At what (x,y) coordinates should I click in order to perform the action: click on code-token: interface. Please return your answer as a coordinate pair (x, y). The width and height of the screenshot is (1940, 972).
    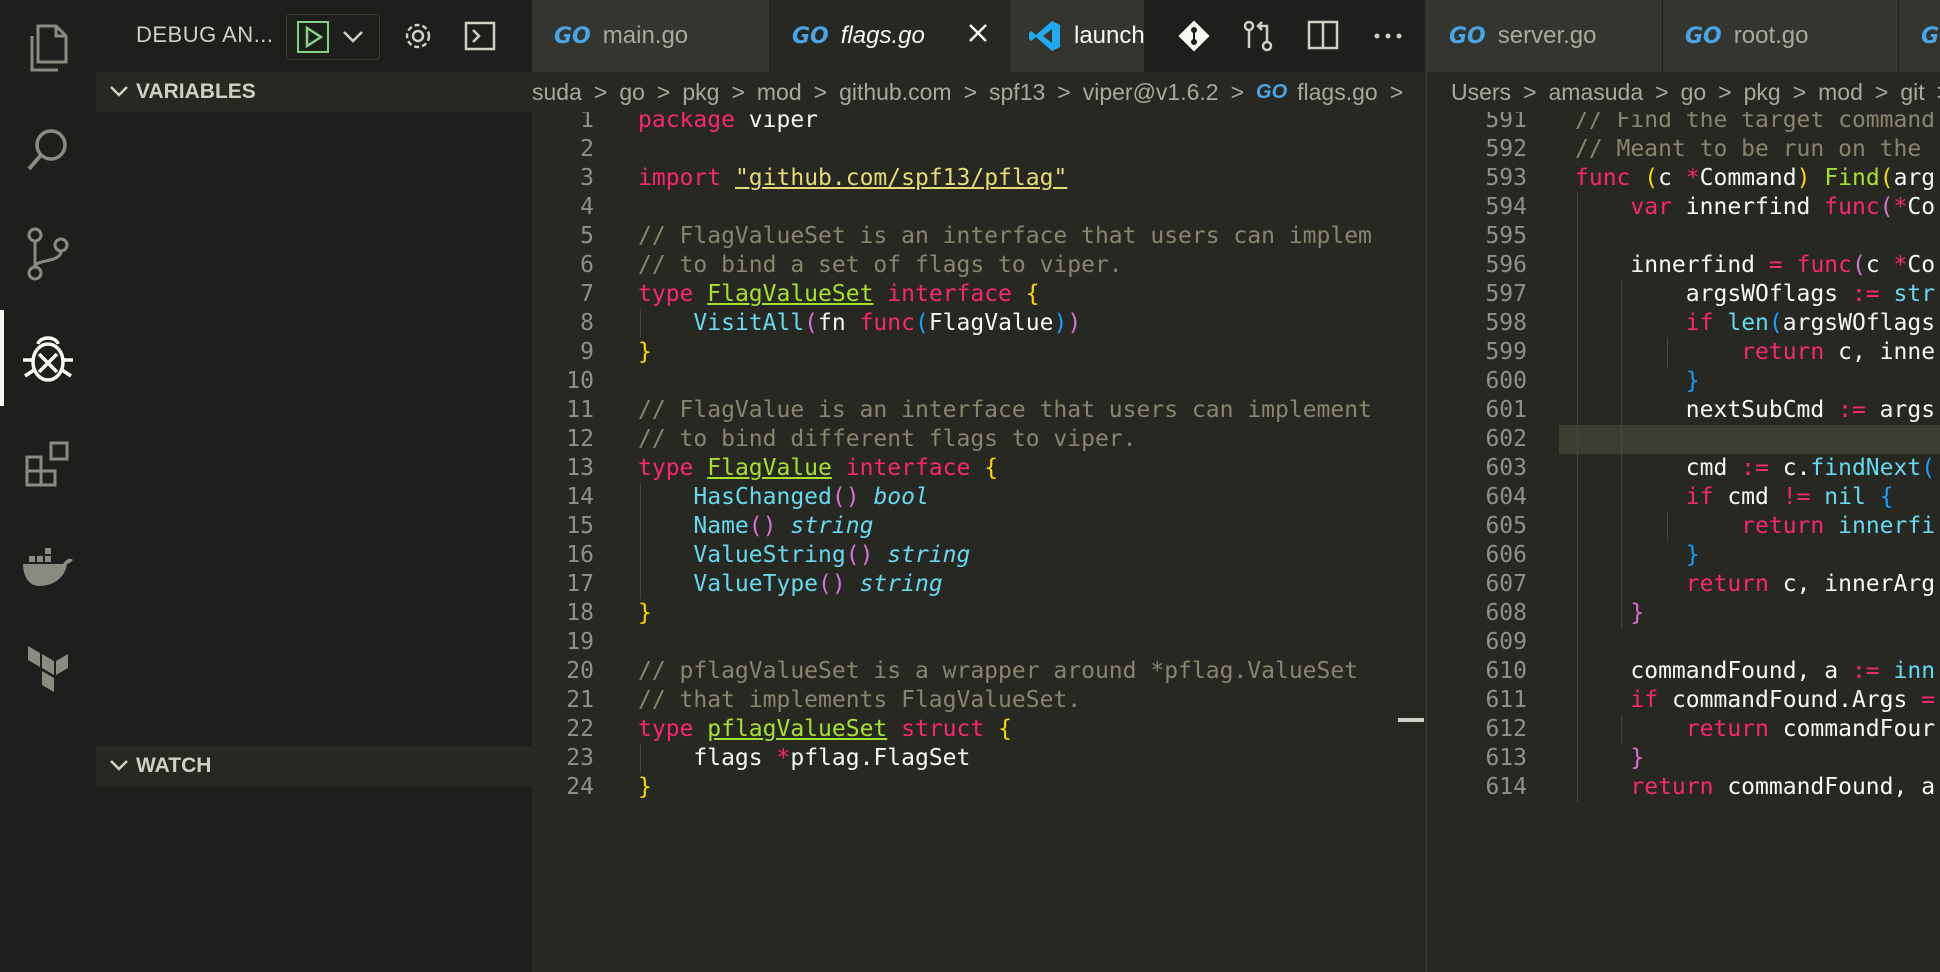
    Looking at the image, I should click on (949, 294).